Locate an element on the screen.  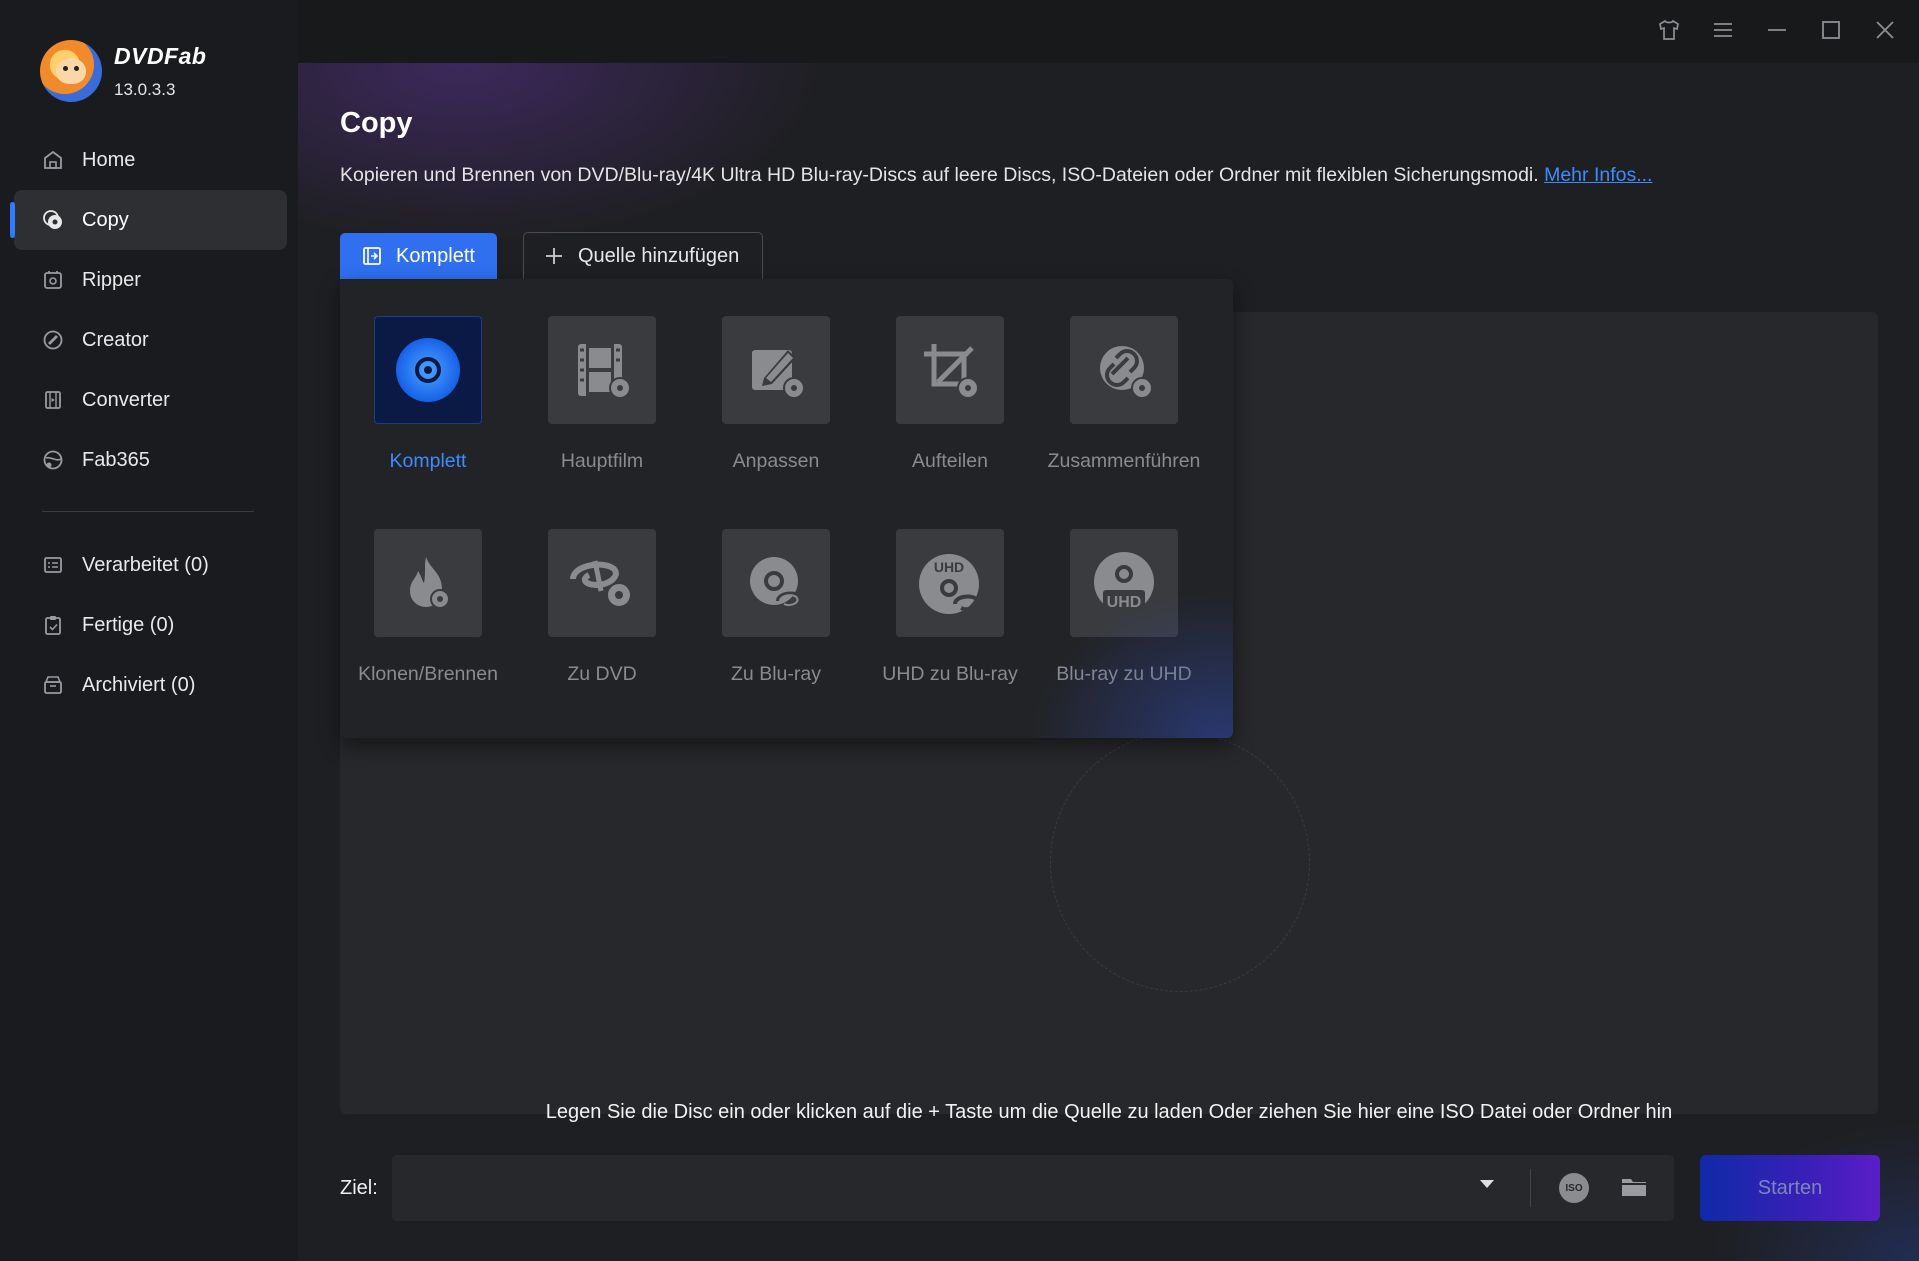
add-source-button: Quelle hinzufügen is located at coordinates (643, 255).